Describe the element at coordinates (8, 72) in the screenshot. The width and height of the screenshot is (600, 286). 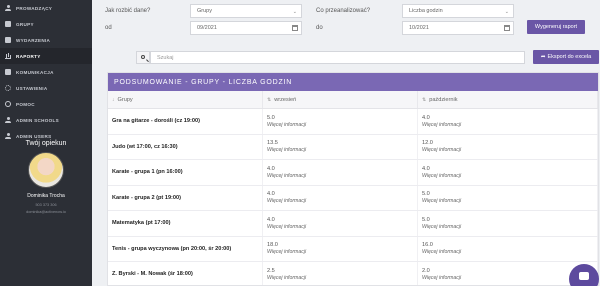
I see `mail-icon` at that location.